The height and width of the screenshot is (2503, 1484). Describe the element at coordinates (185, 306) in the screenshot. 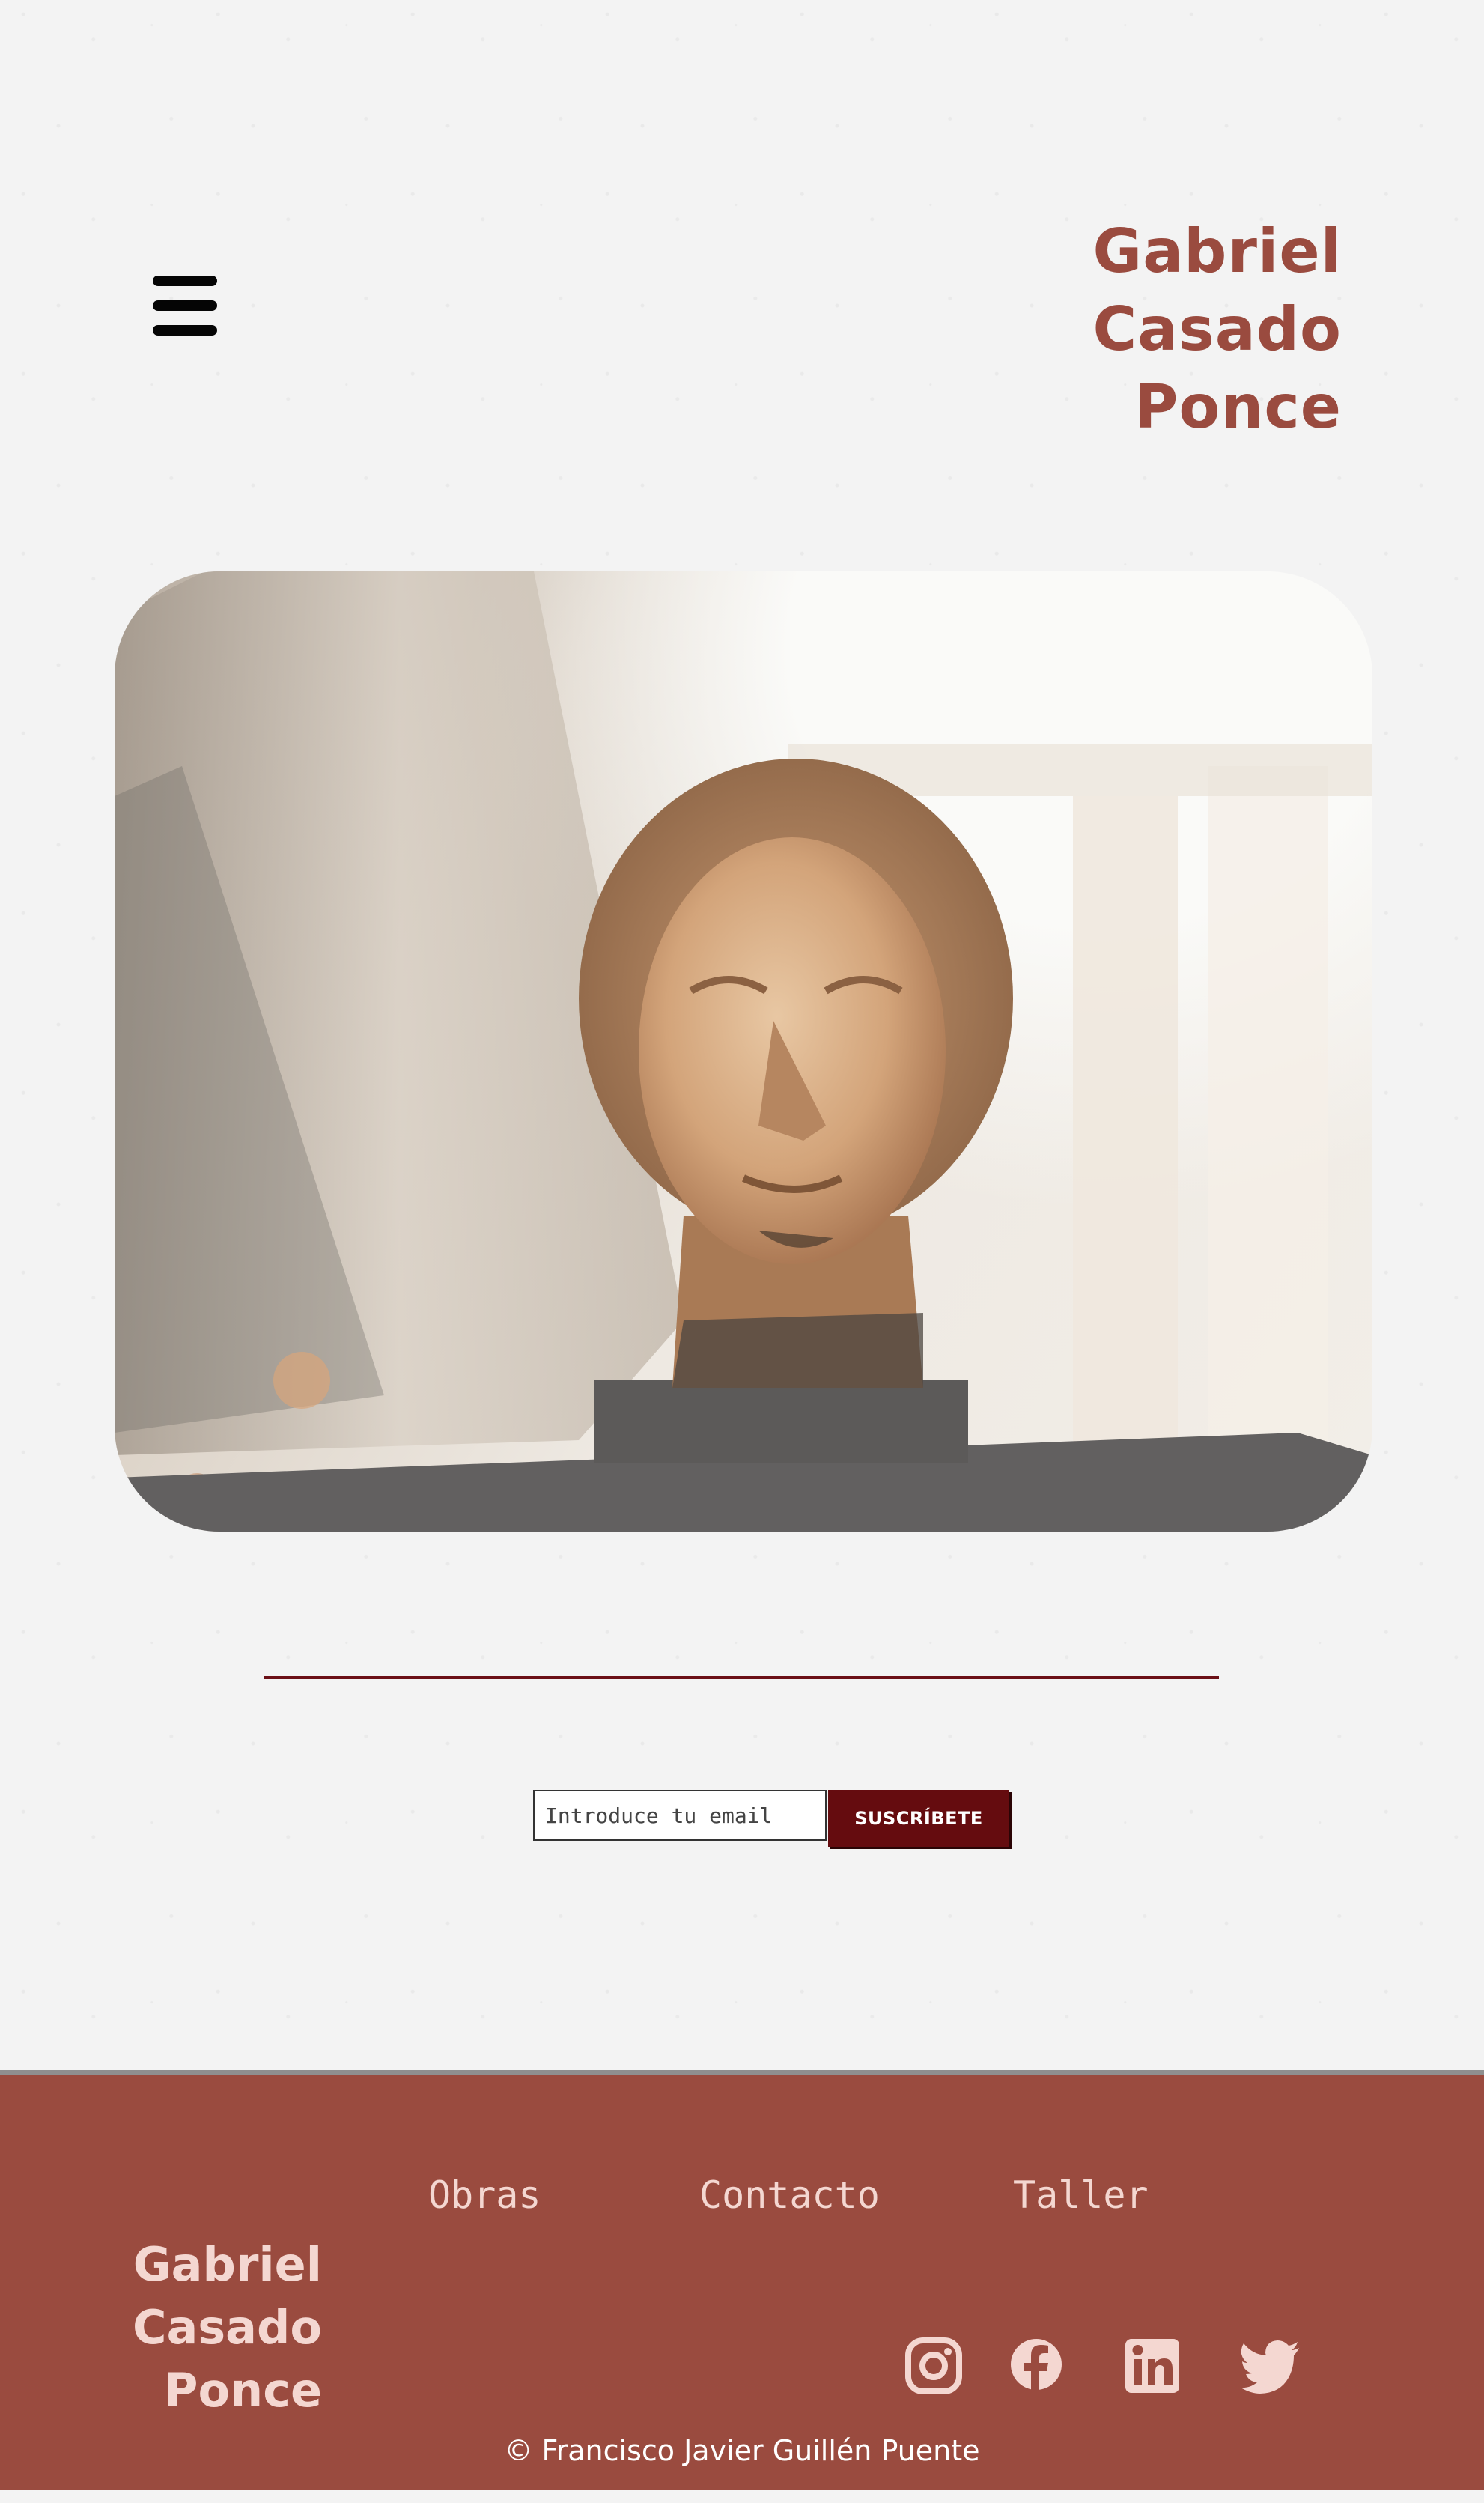

I see `hamburger-menu-icon` at that location.